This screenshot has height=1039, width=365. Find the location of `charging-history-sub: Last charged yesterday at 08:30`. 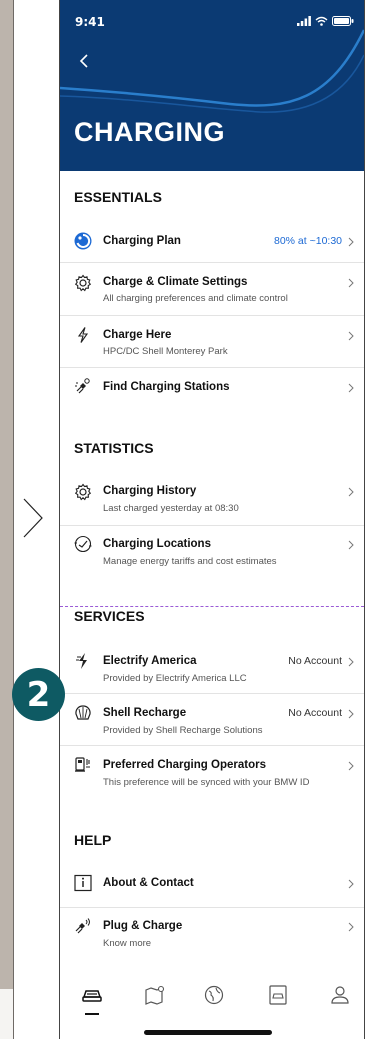

charging-history-sub: Last charged yesterday at 08:30 is located at coordinates (171, 508).